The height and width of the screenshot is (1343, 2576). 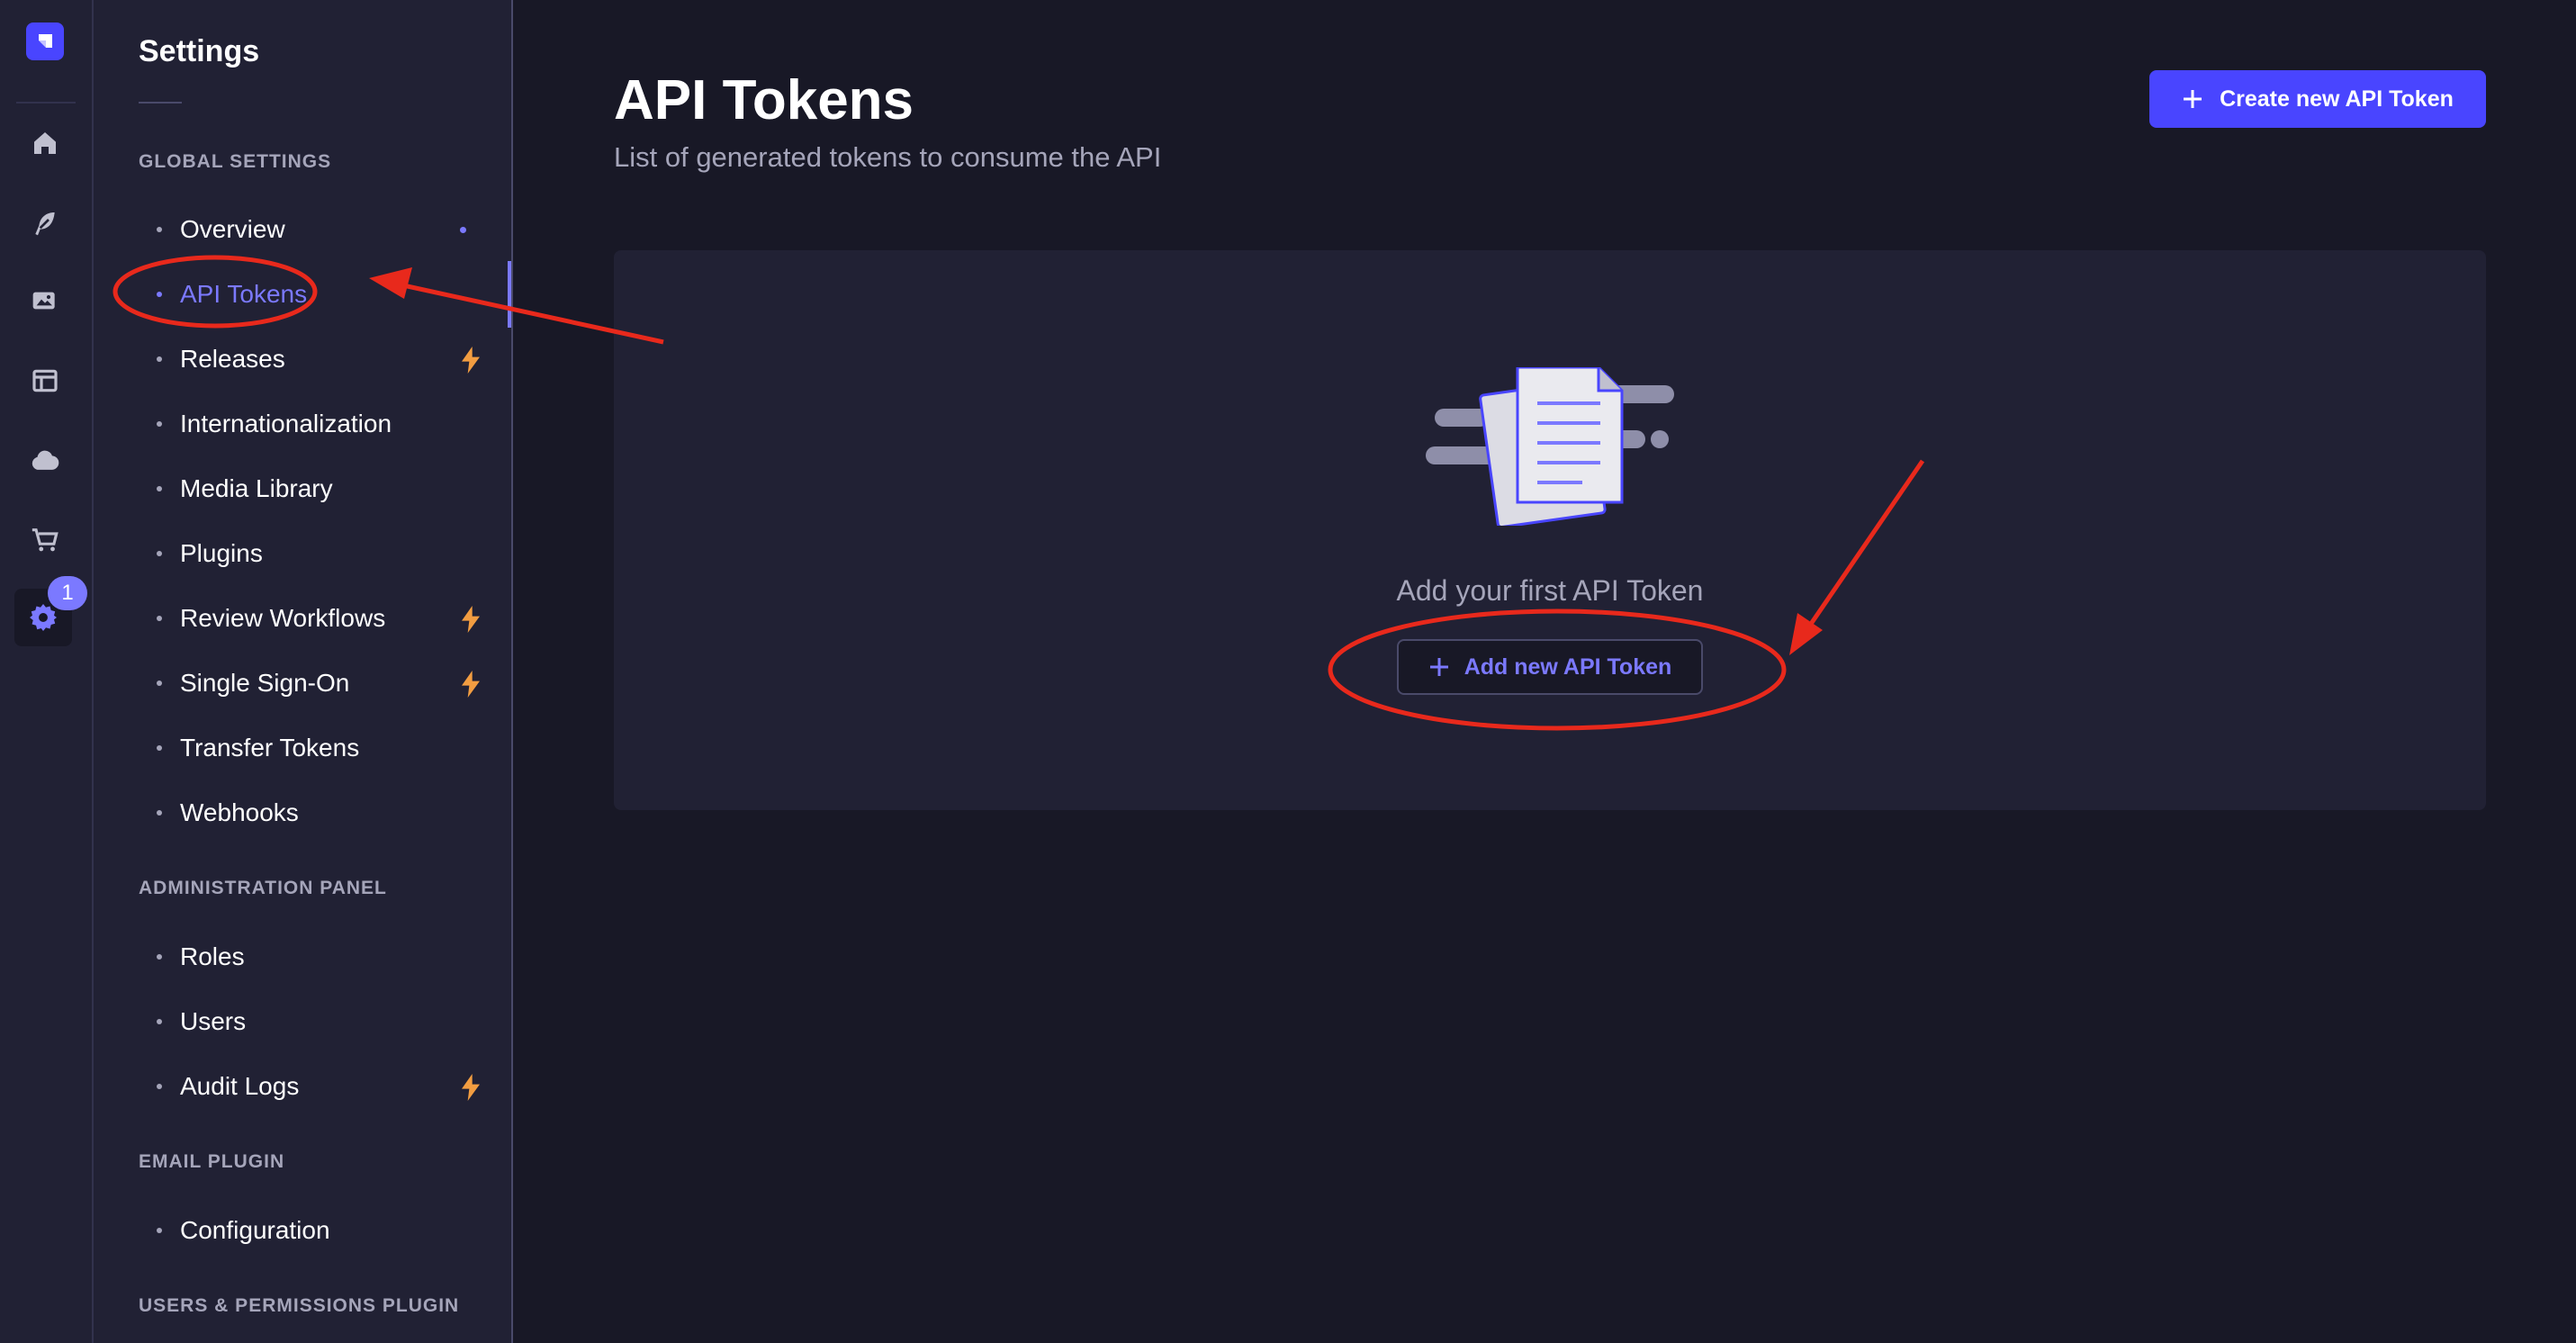 What do you see at coordinates (1568, 667) in the screenshot?
I see `add-new-api-token-label: Add new API Token` at bounding box center [1568, 667].